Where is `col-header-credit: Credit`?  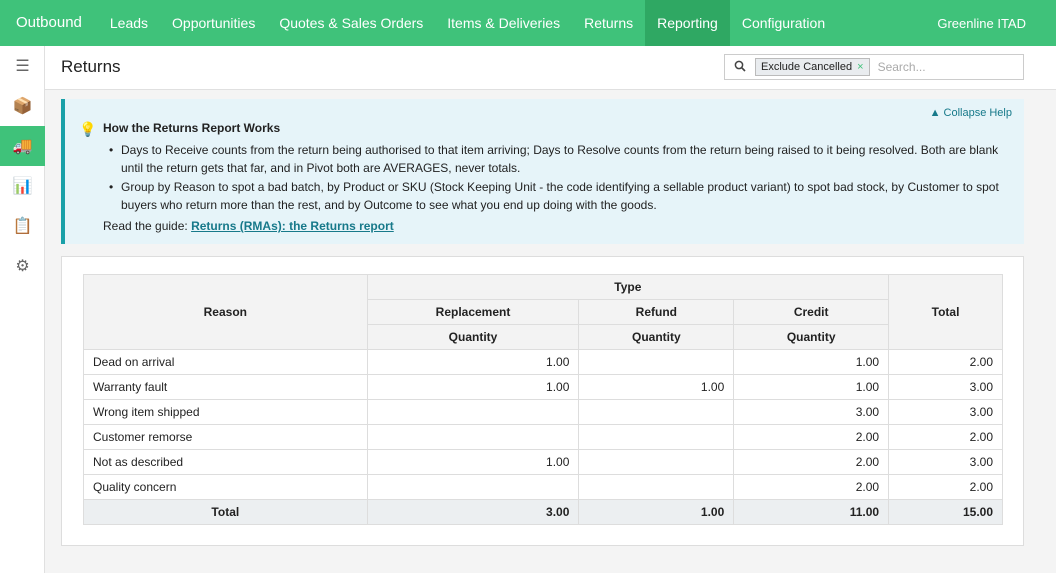
col-header-credit: Credit is located at coordinates (811, 312).